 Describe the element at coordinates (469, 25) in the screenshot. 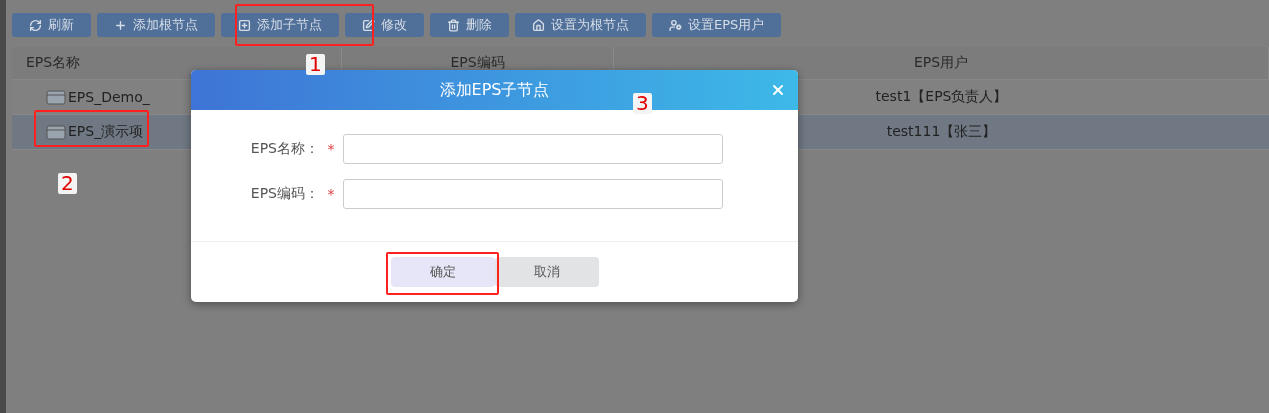

I see `toolbar-button: 删除` at that location.